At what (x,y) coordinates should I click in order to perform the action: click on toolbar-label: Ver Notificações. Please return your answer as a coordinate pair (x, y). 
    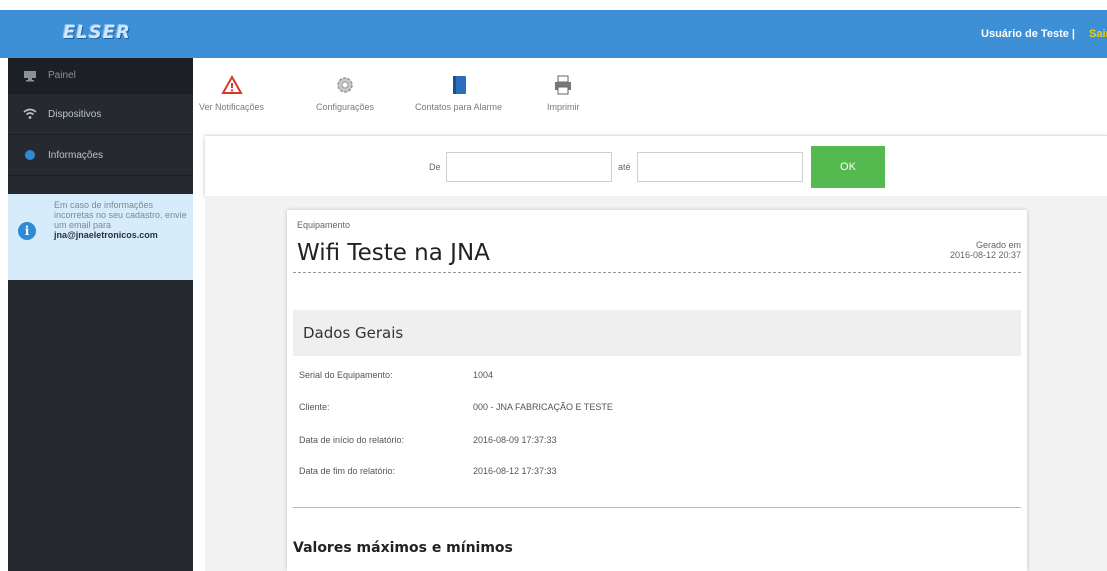
    Looking at the image, I should click on (232, 107).